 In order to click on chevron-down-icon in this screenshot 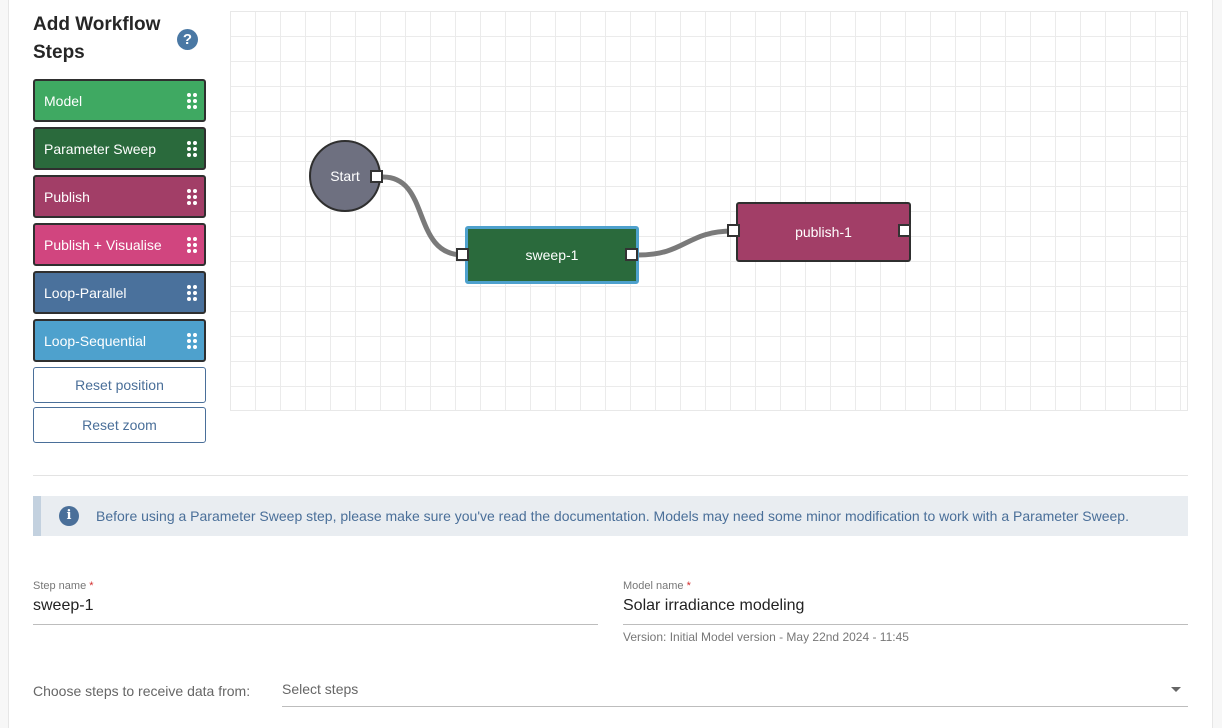, I will do `click(1176, 689)`.